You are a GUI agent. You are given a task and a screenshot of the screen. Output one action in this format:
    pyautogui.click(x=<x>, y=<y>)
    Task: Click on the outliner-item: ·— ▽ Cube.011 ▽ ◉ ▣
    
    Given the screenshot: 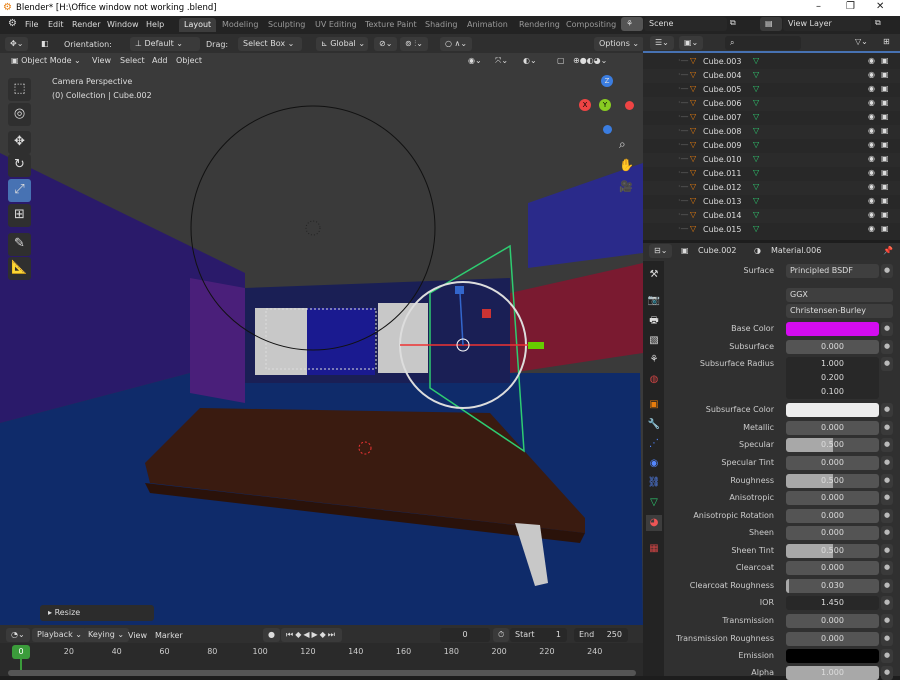 What is the action you would take?
    pyautogui.click(x=771, y=174)
    